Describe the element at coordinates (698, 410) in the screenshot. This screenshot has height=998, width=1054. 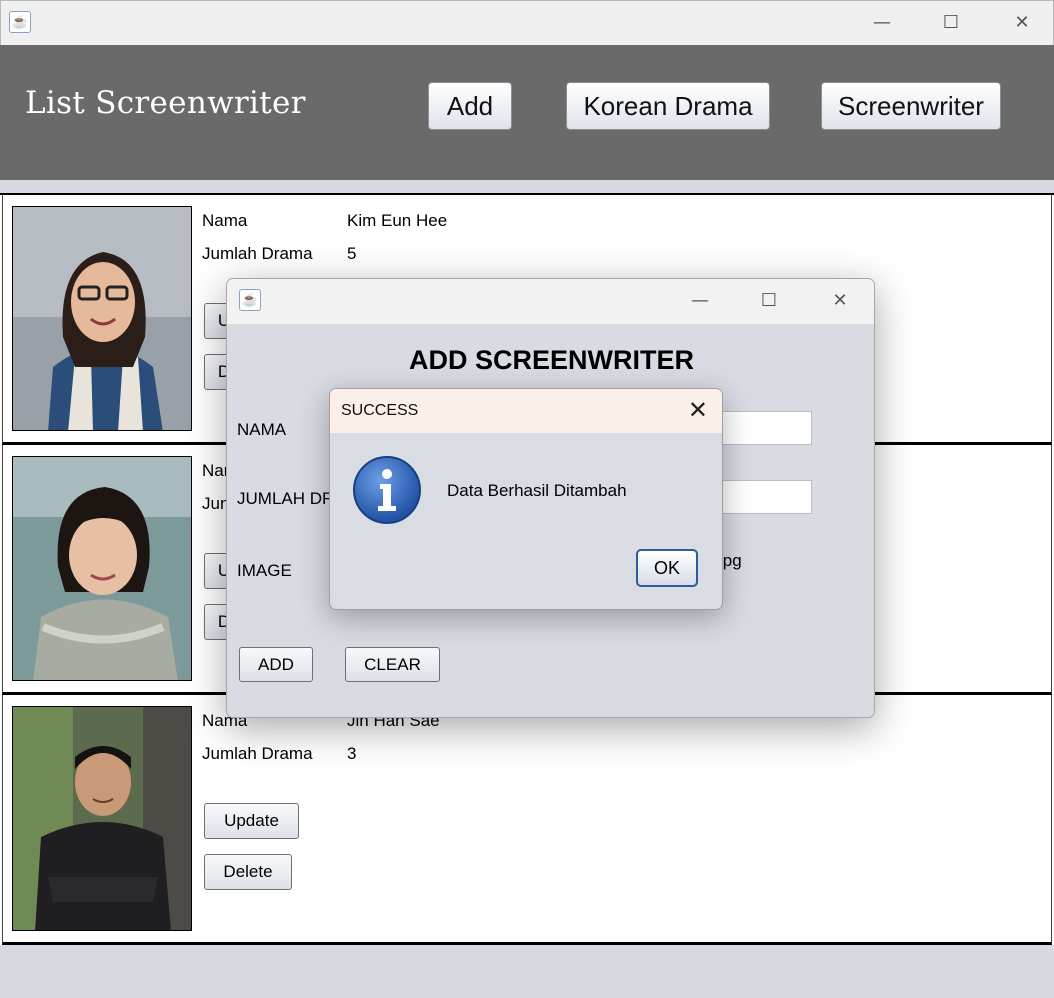
I see `close-icon: ✕` at that location.